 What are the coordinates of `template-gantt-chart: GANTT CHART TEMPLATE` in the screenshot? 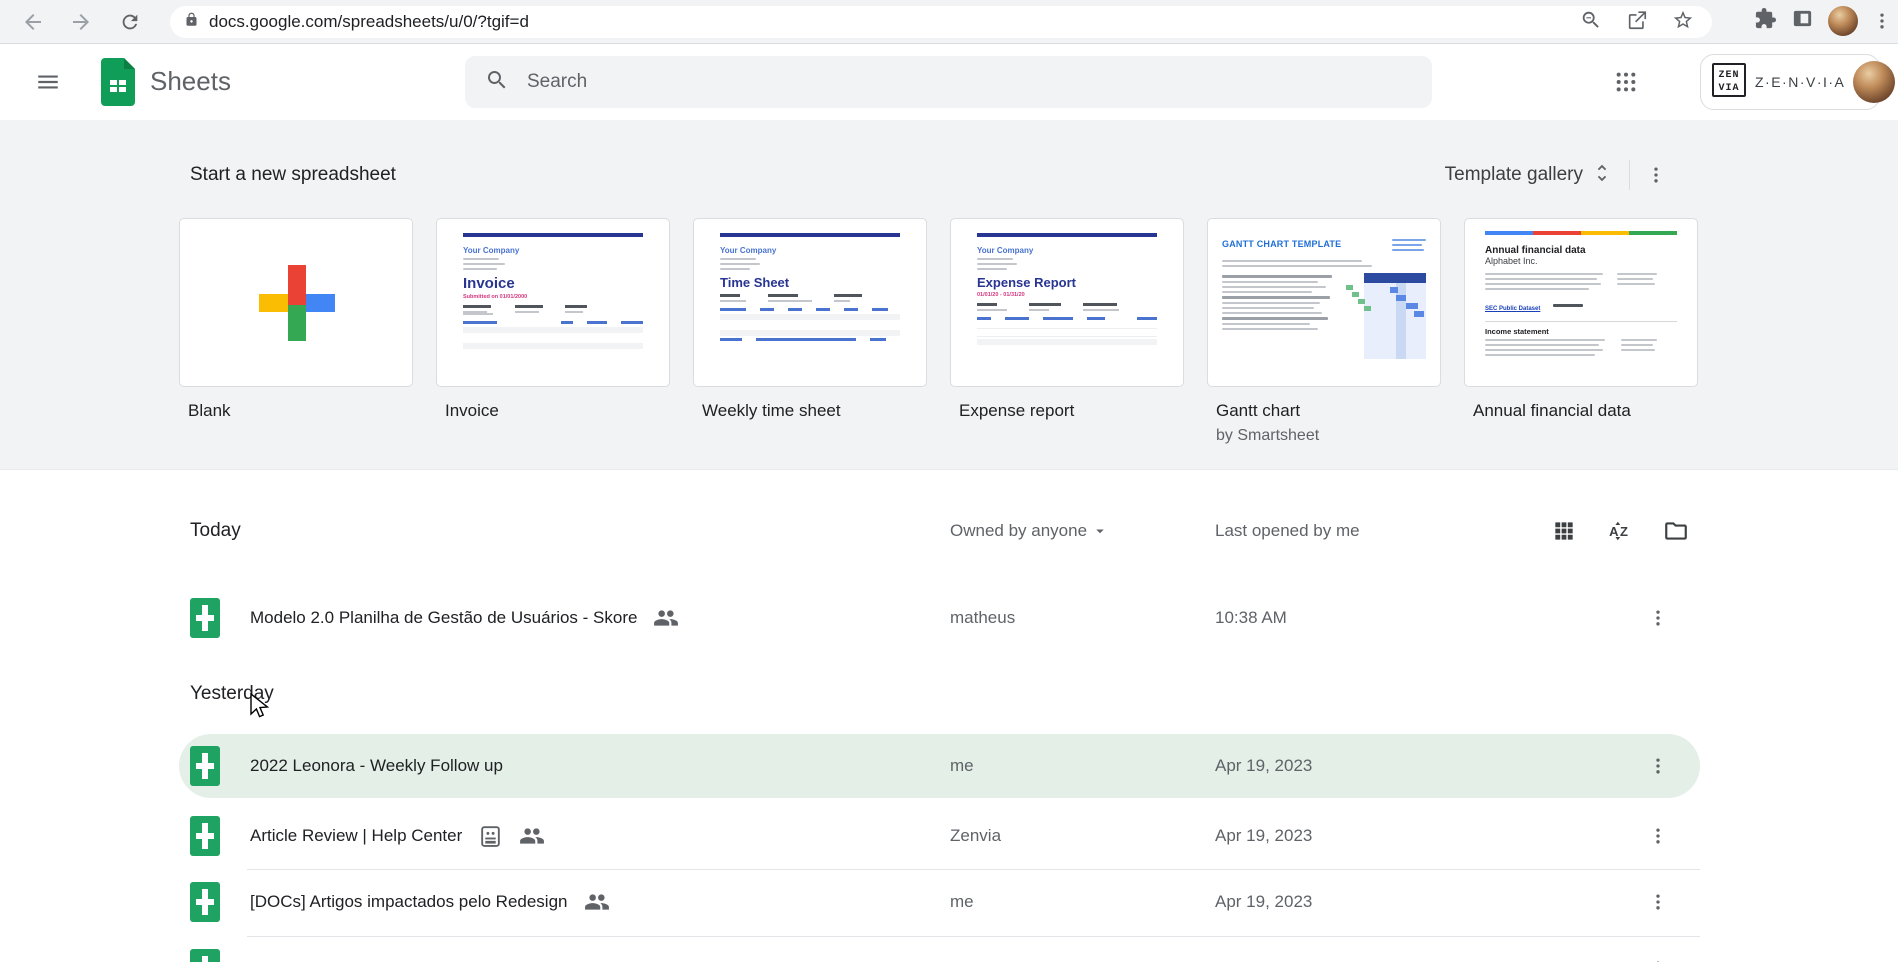 It's located at (1324, 302).